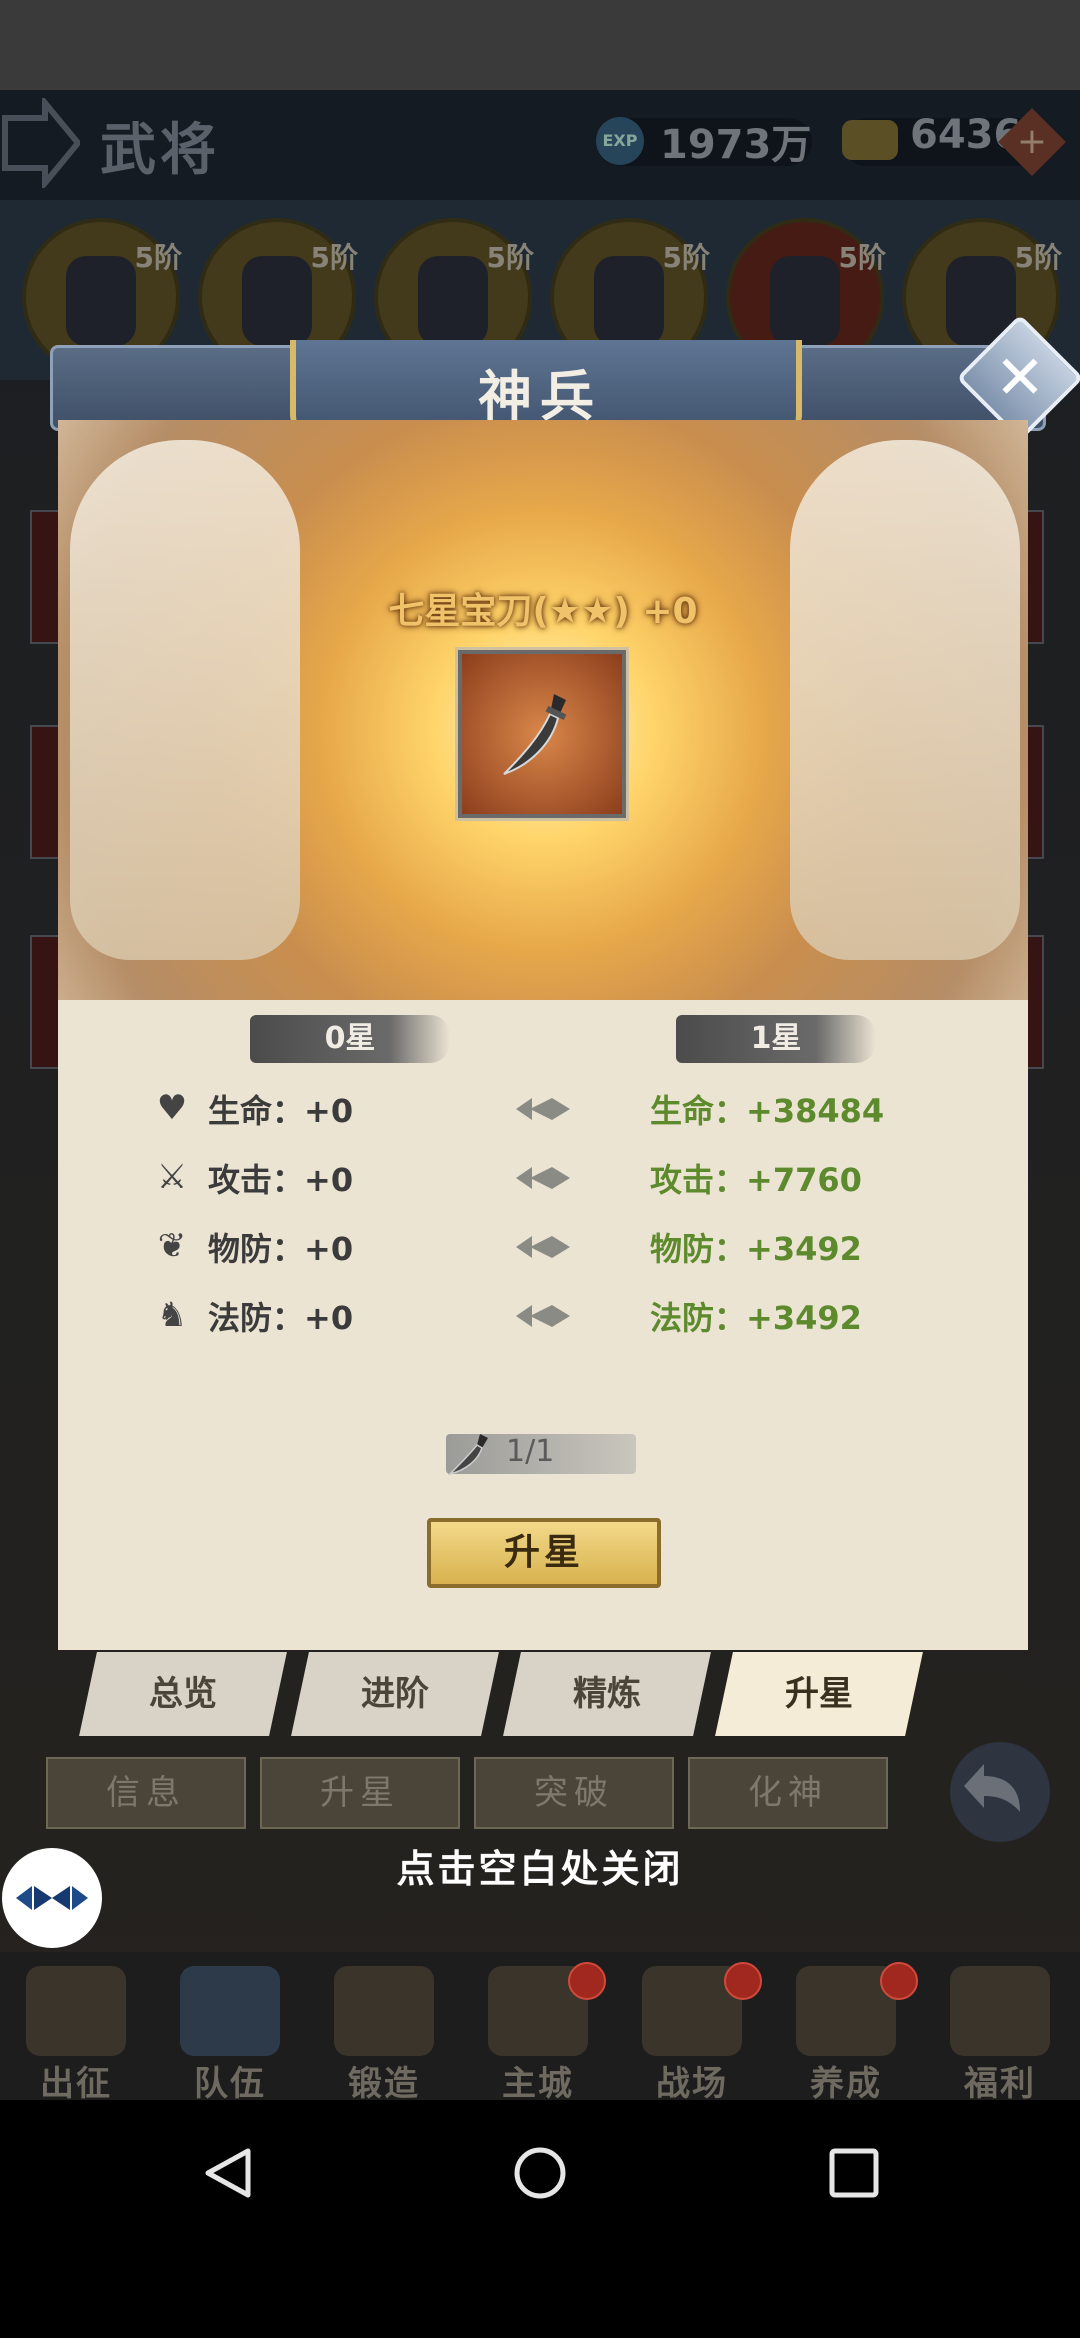  Describe the element at coordinates (146, 1793) in the screenshot. I see `subtab-info: 信息` at that location.